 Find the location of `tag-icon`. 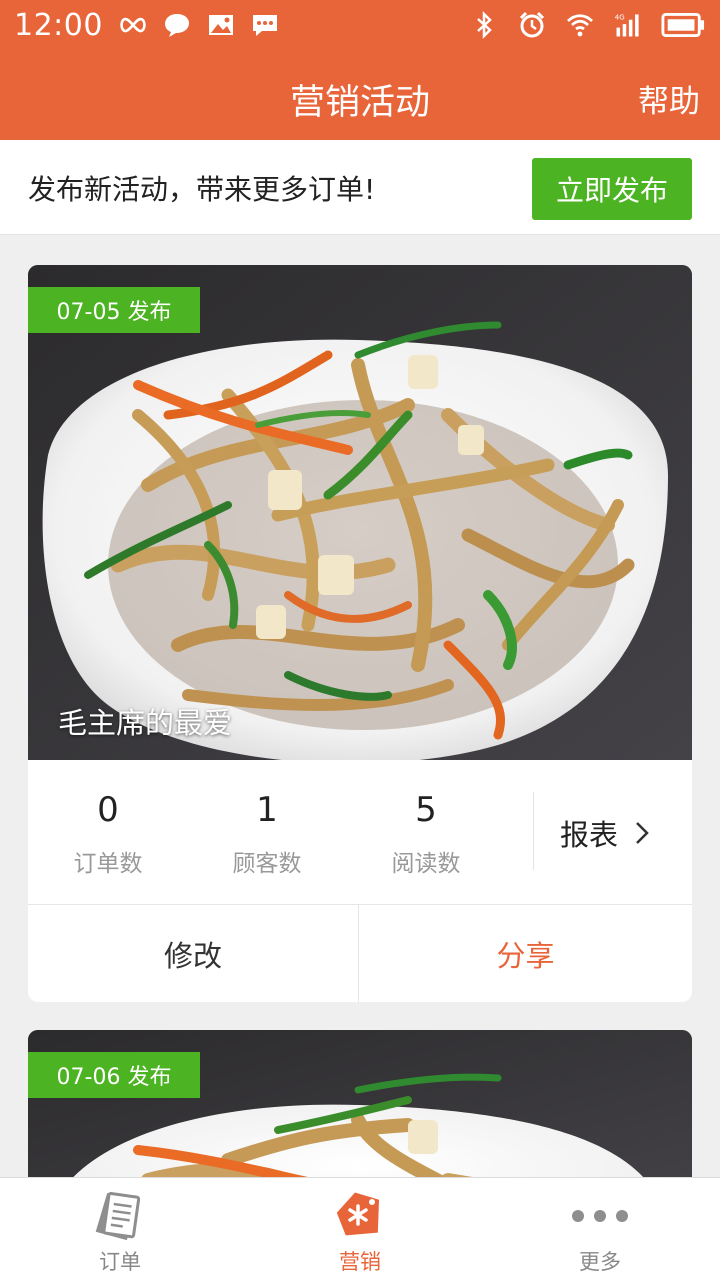

tag-icon is located at coordinates (358, 1213).